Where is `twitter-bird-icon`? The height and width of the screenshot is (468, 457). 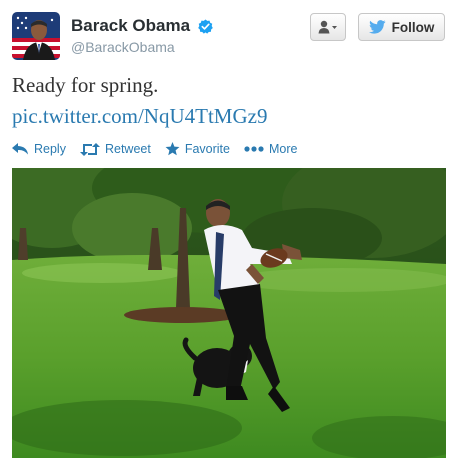 twitter-bird-icon is located at coordinates (377, 27).